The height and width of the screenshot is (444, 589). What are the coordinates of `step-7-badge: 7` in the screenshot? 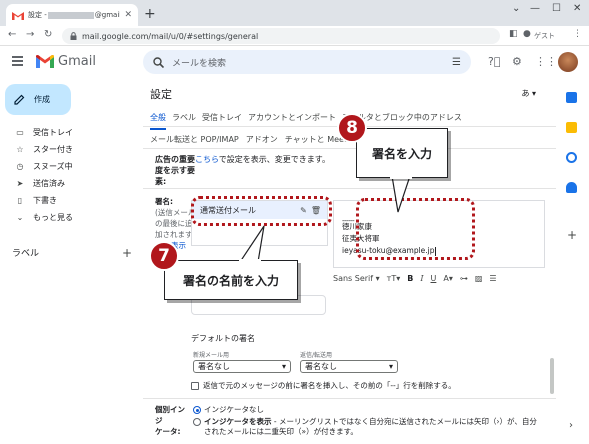 It's located at (164, 256).